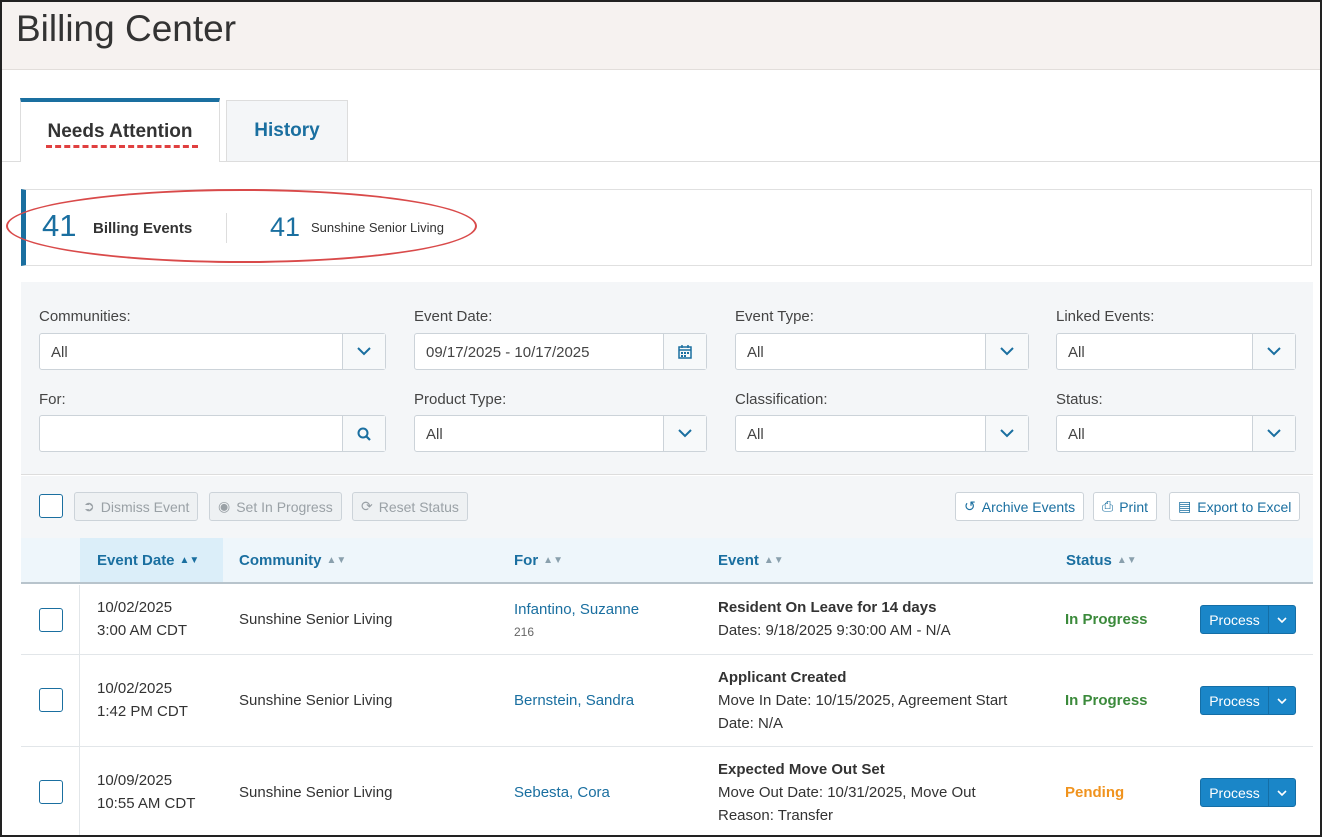  I want to click on header-label: Status, so click(1089, 560).